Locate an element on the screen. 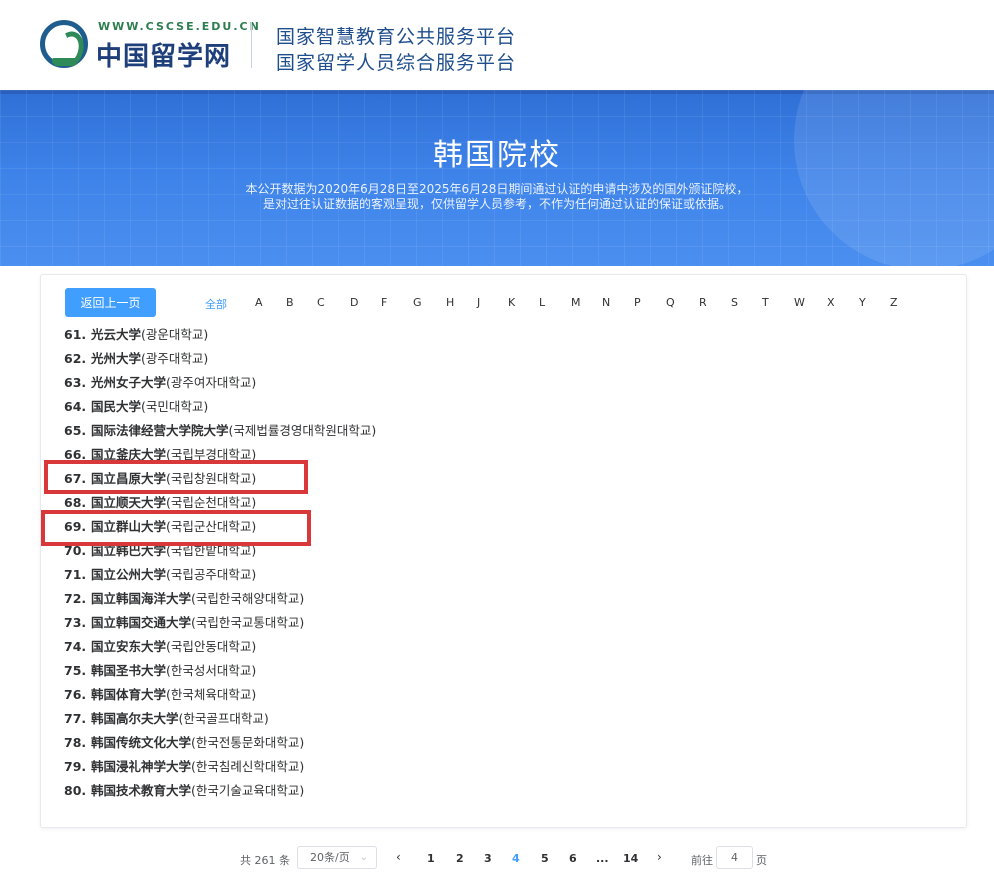  letter-filter-x: X is located at coordinates (831, 302).